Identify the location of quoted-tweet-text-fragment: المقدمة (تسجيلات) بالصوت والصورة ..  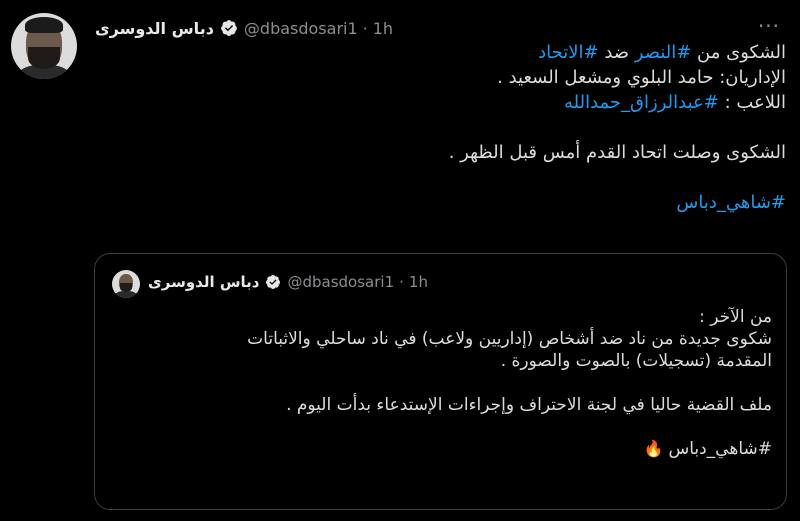
(636, 361).